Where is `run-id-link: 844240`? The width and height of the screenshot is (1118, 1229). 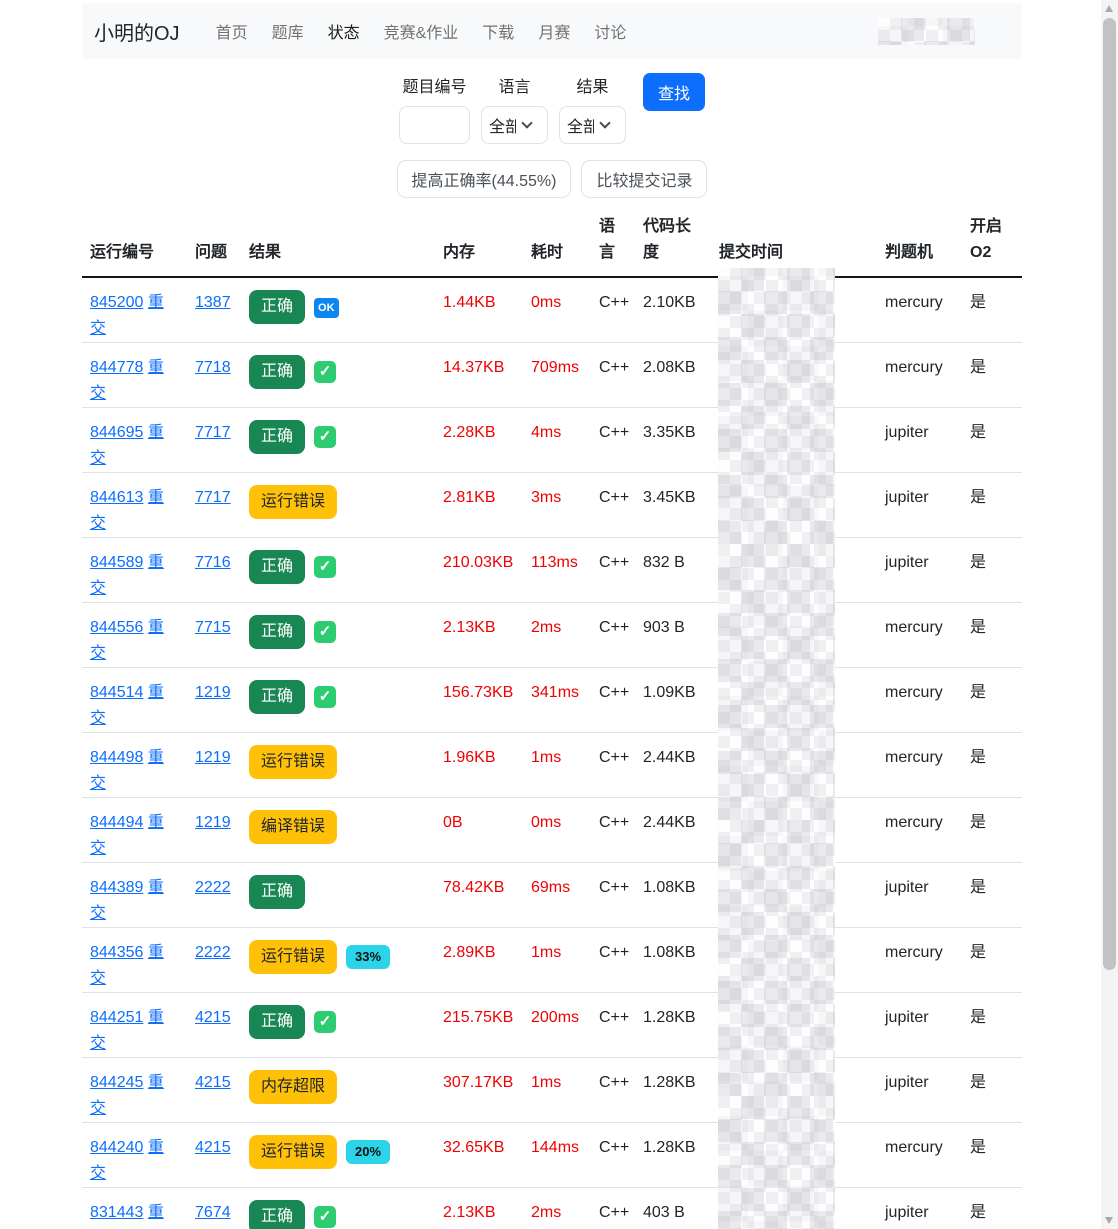 run-id-link: 844240 is located at coordinates (116, 1147).